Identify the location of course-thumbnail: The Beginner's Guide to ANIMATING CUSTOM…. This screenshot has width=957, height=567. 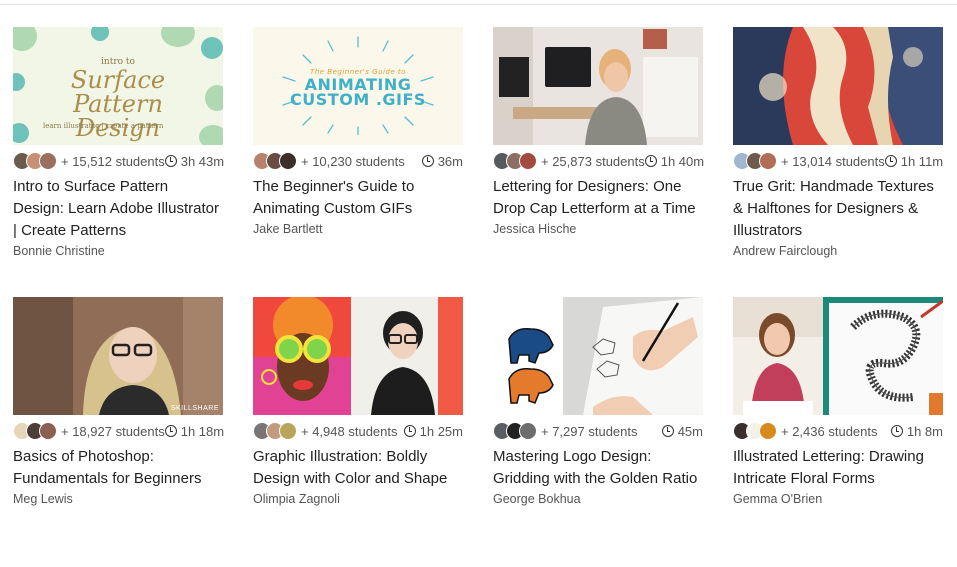
(358, 86).